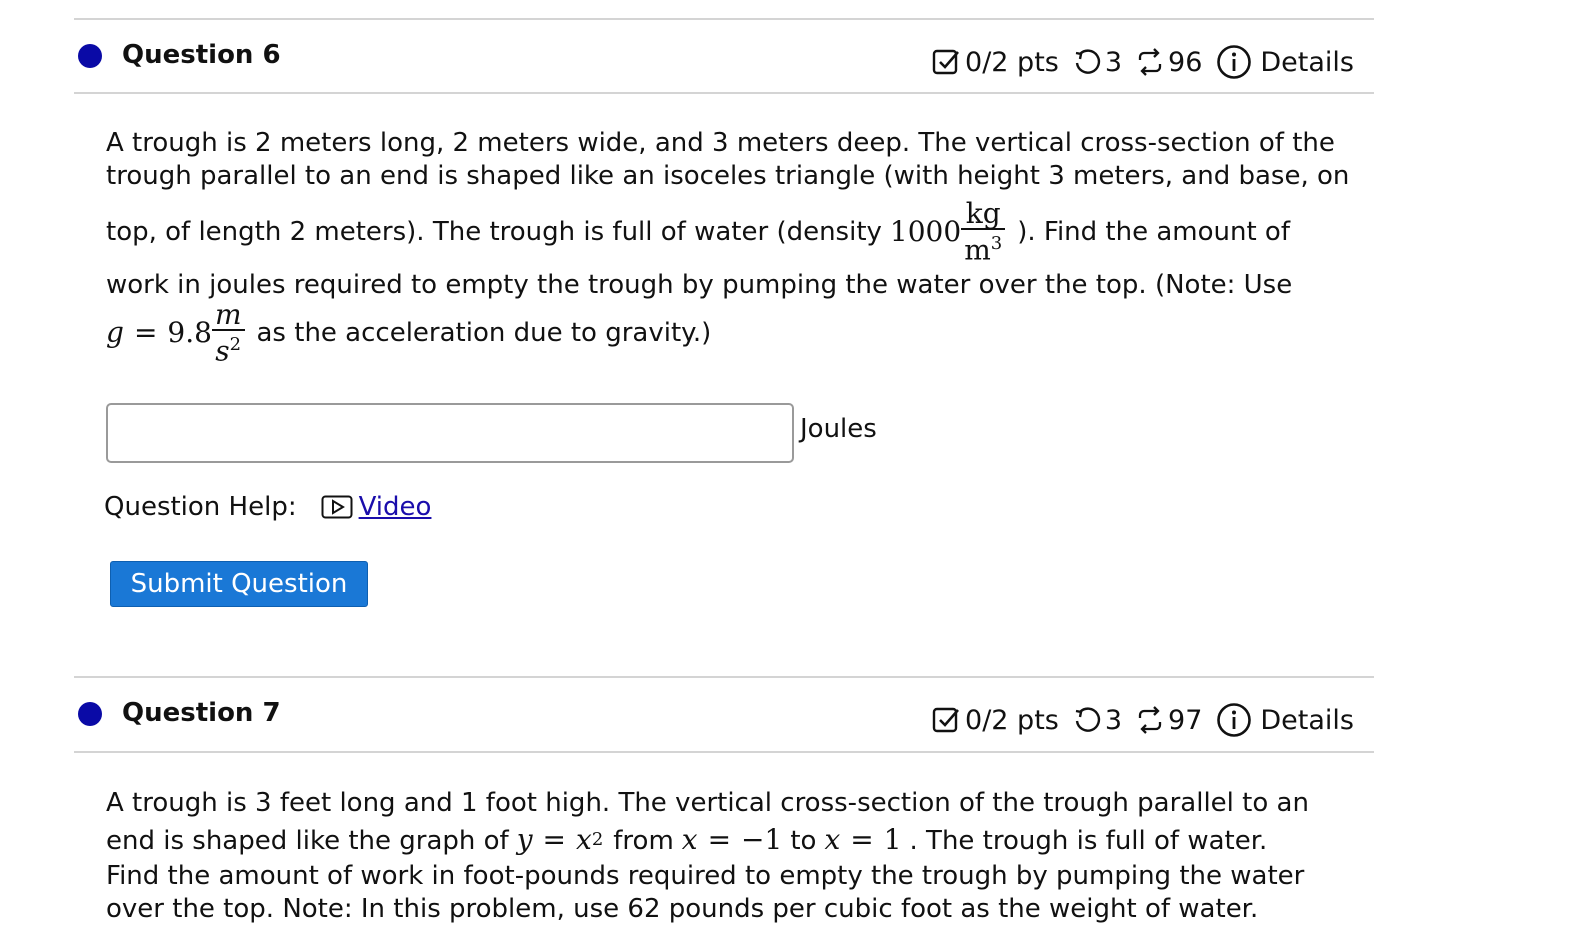 This screenshot has width=1575, height=952. What do you see at coordinates (1185, 720) in the screenshot?
I see `versions-count: 97` at bounding box center [1185, 720].